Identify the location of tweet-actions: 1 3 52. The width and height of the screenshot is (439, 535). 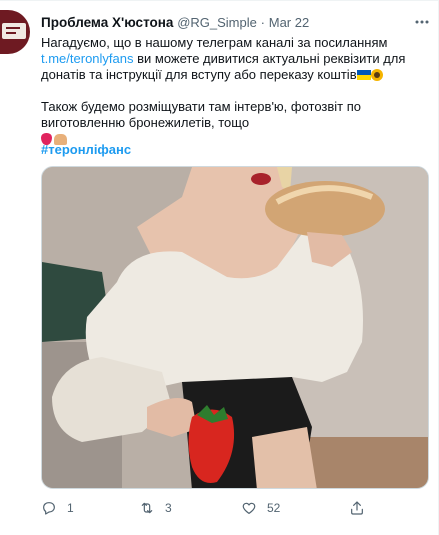
(235, 508).